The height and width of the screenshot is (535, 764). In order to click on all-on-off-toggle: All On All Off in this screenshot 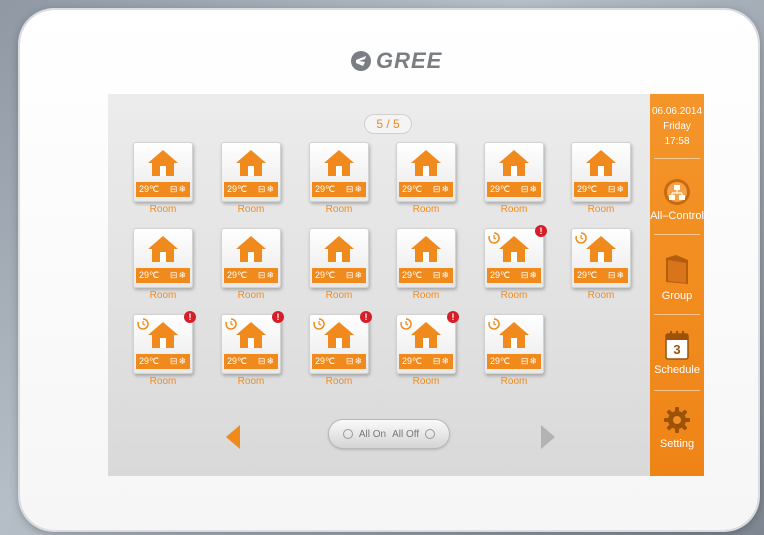, I will do `click(389, 434)`.